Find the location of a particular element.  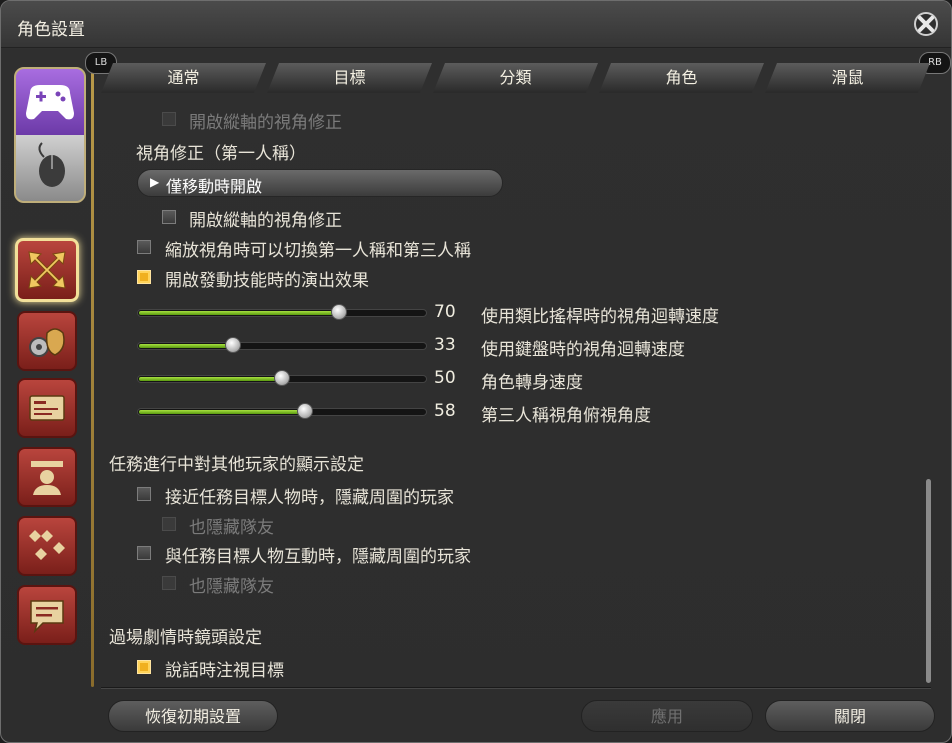

gear-bag-icon is located at coordinates (47, 342).